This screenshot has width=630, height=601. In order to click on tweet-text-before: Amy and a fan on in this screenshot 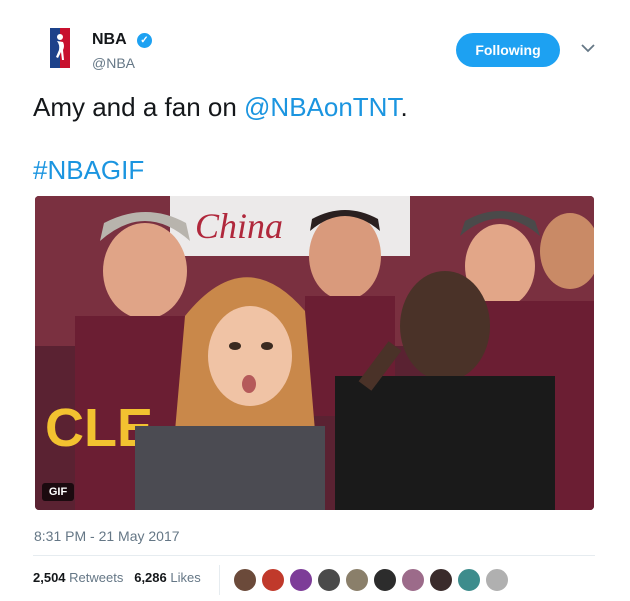, I will do `click(139, 107)`.